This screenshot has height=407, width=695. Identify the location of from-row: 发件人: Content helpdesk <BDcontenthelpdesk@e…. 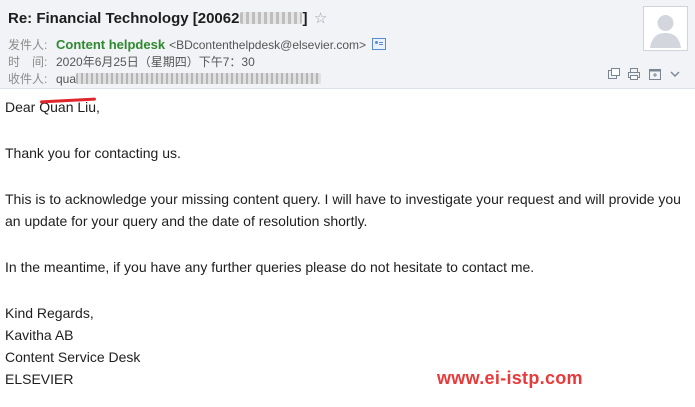
(197, 44).